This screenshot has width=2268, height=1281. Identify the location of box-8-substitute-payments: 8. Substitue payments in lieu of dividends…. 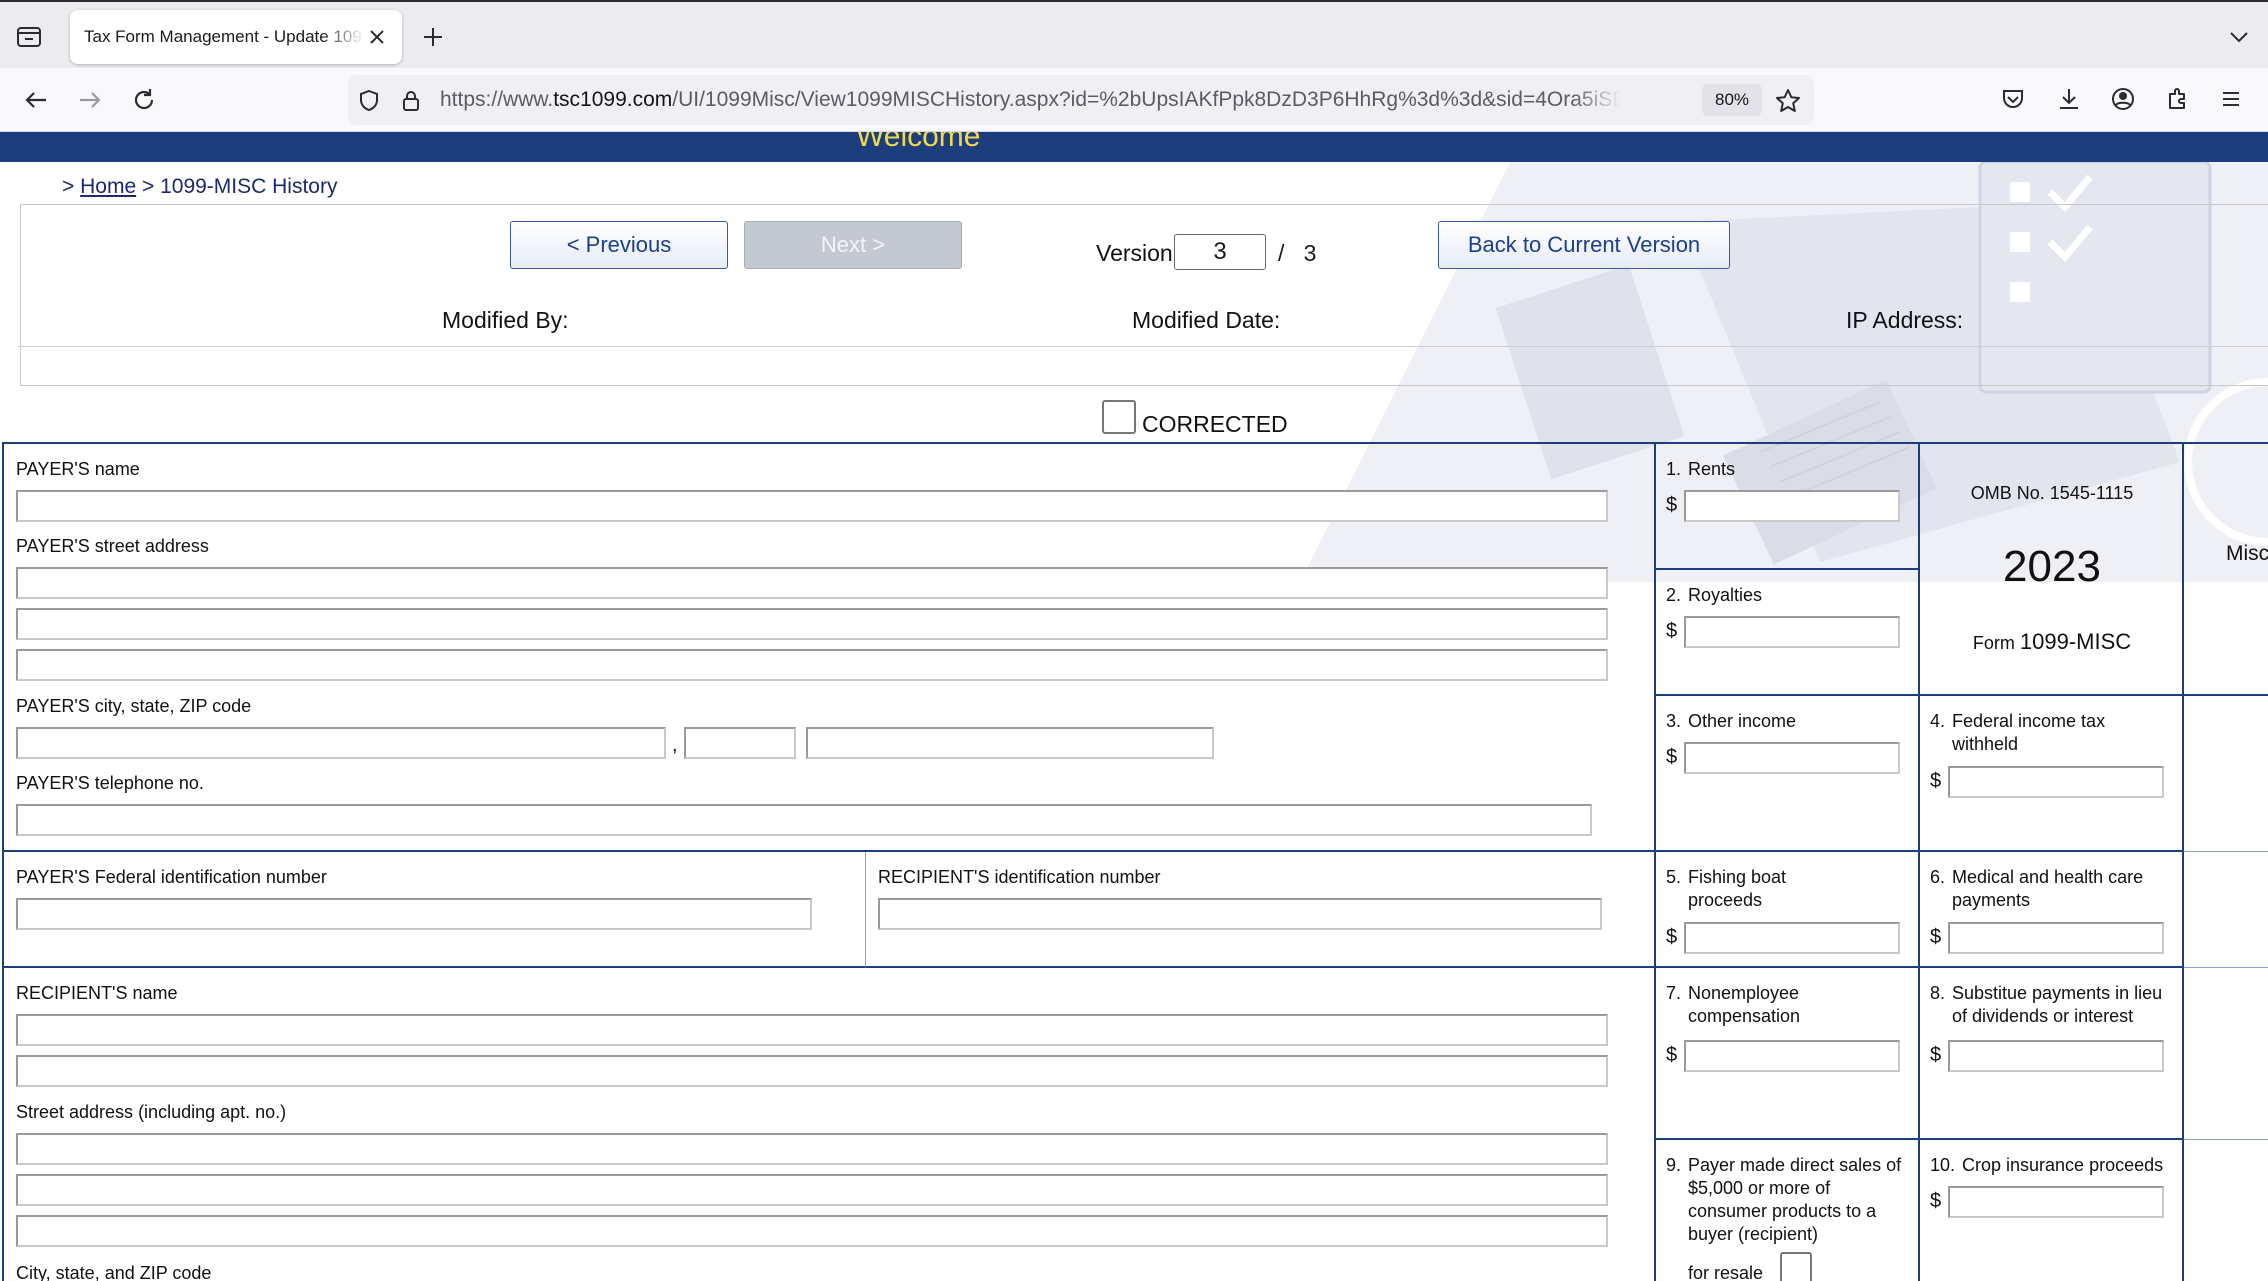
(2052, 1054).